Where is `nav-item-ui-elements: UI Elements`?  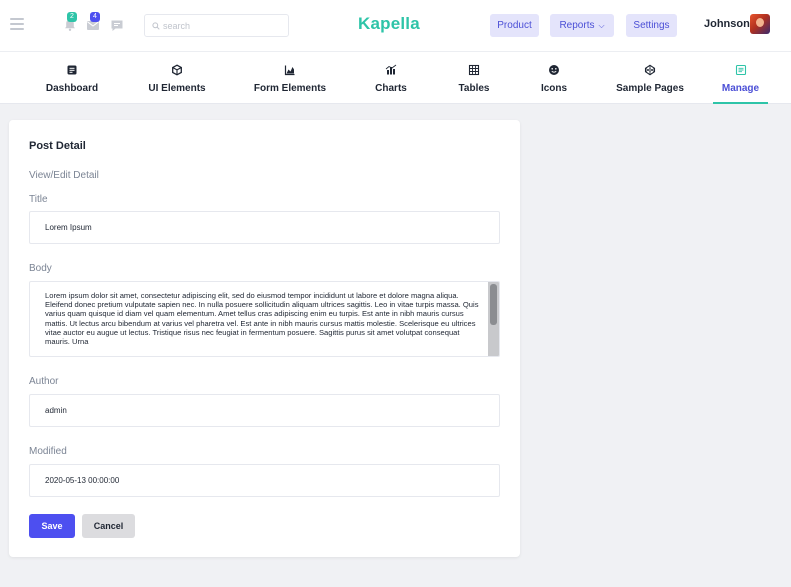
nav-item-ui-elements: UI Elements is located at coordinates (177, 78).